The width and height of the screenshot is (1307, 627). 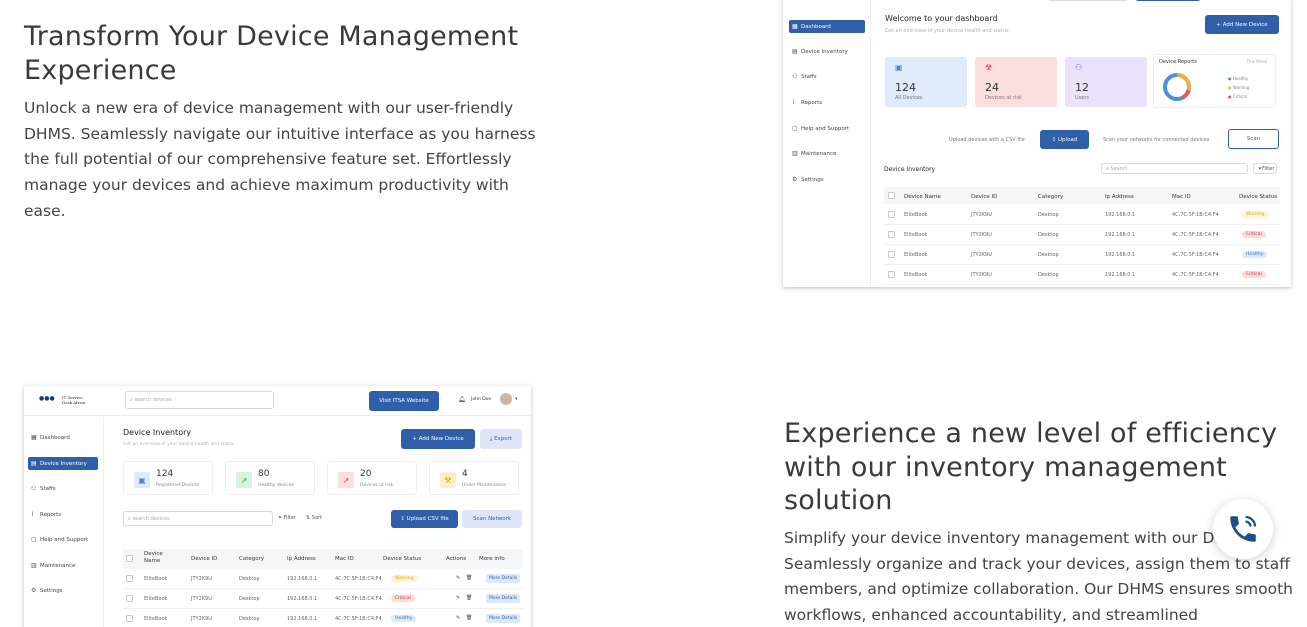 I want to click on sidebar-label: Maintenance, so click(x=819, y=153).